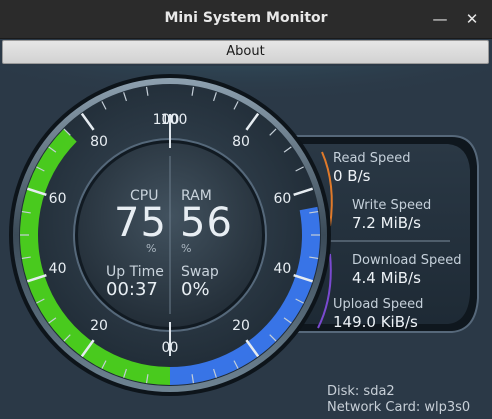 This screenshot has width=492, height=419. What do you see at coordinates (206, 223) in the screenshot?
I see `ram-value: 56` at bounding box center [206, 223].